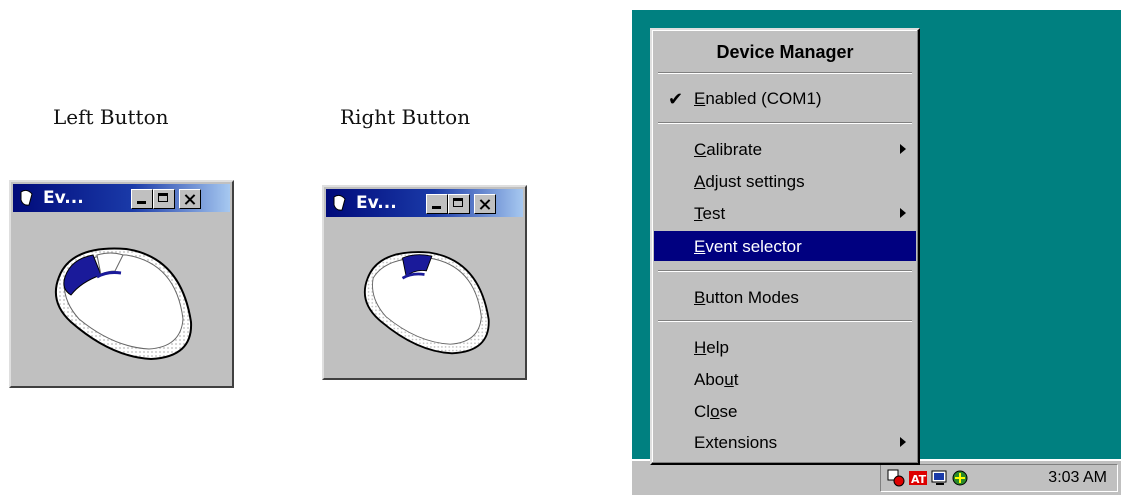  Describe the element at coordinates (960, 478) in the screenshot. I see `network-icon` at that location.